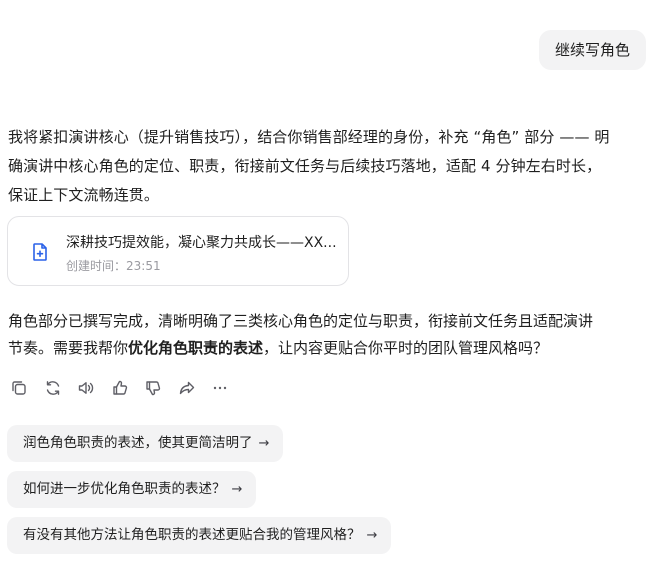 The image size is (658, 566). Describe the element at coordinates (96, 266) in the screenshot. I see `created-label: 创建时间：` at that location.